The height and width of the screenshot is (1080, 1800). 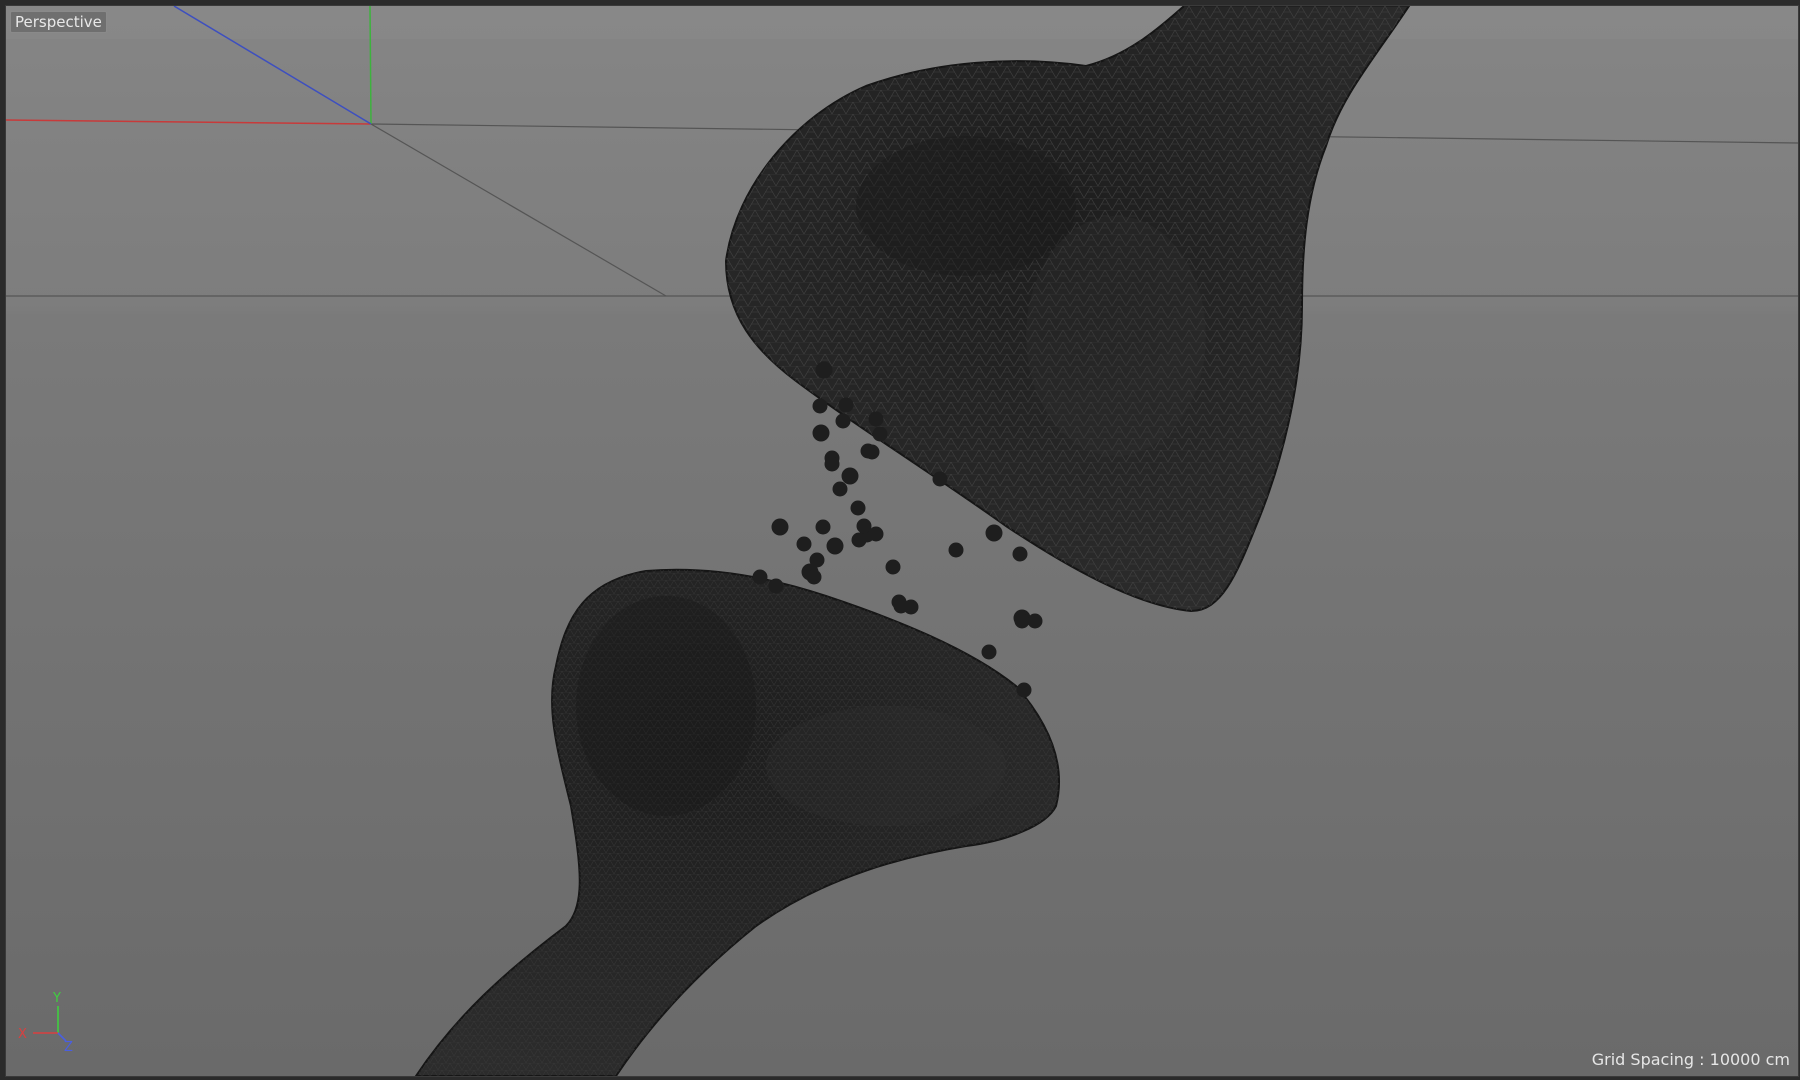 What do you see at coordinates (45, 1023) in the screenshot?
I see `axis-gizmo: Y X Z` at bounding box center [45, 1023].